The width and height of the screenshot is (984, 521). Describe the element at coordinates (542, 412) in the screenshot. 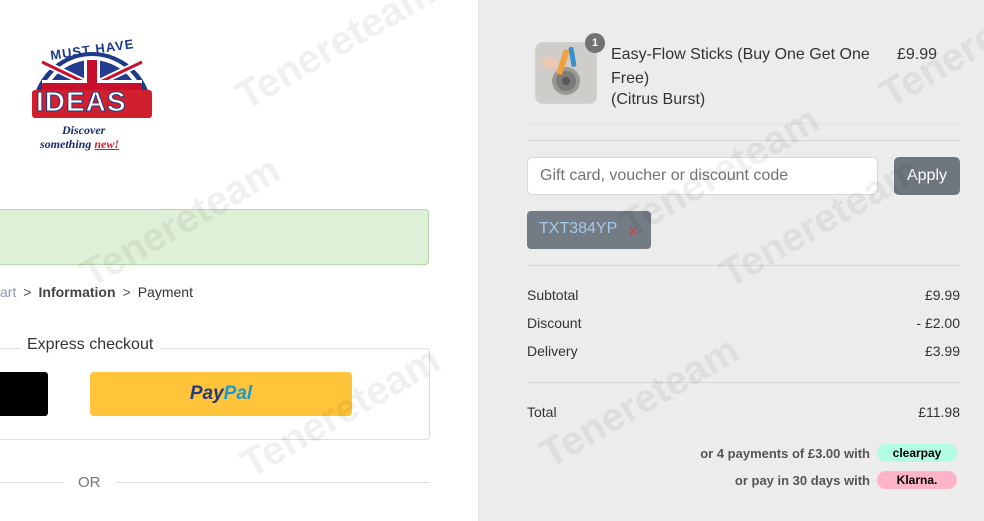

I see `total-label: Total` at that location.